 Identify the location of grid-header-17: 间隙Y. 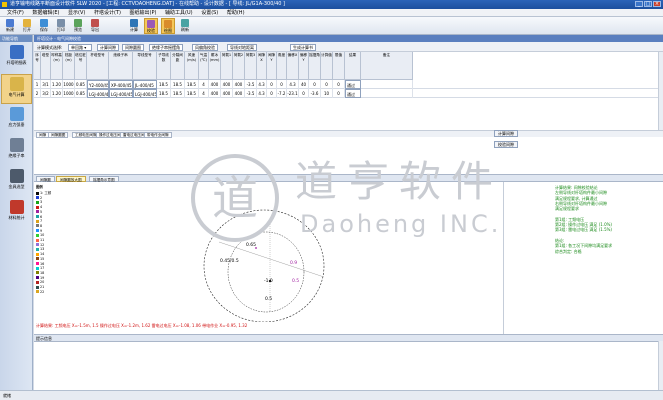
(272, 66).